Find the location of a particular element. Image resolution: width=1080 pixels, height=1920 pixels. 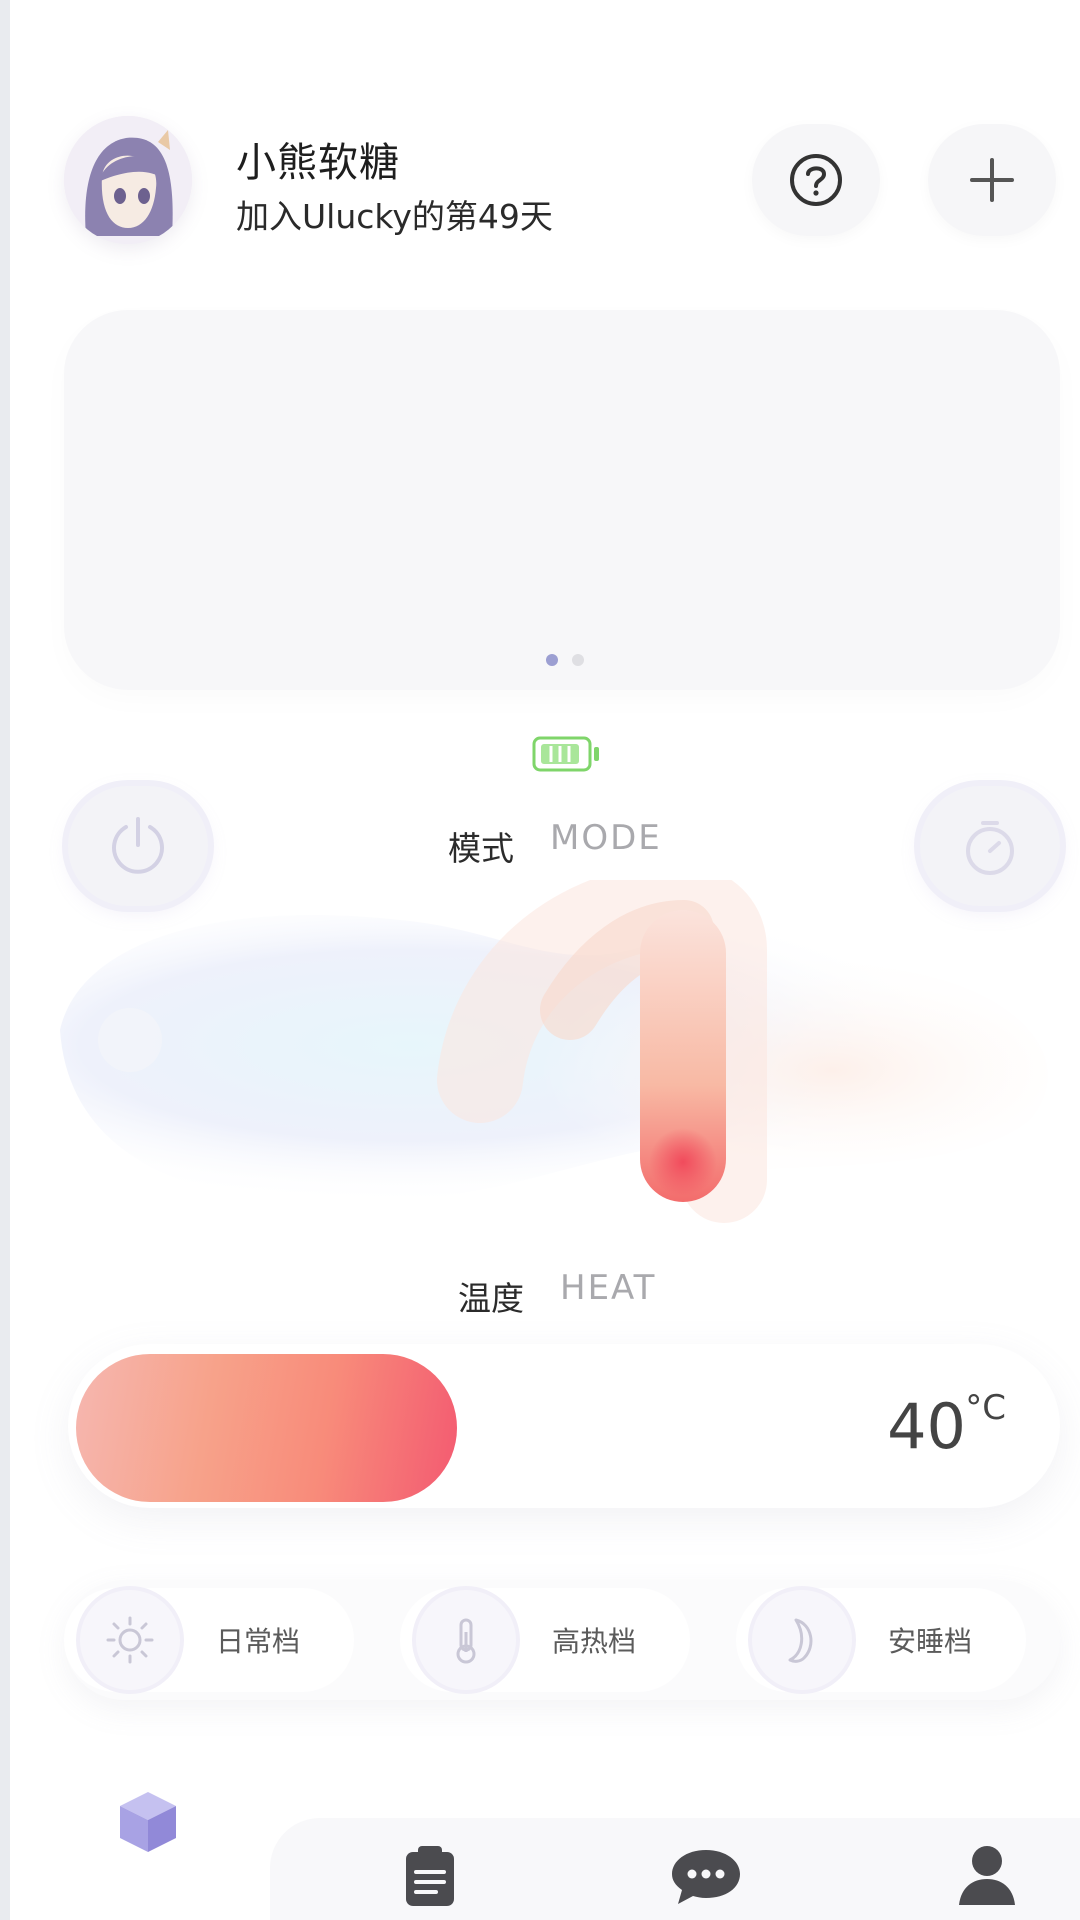

nav-messages is located at coordinates (706, 1876).